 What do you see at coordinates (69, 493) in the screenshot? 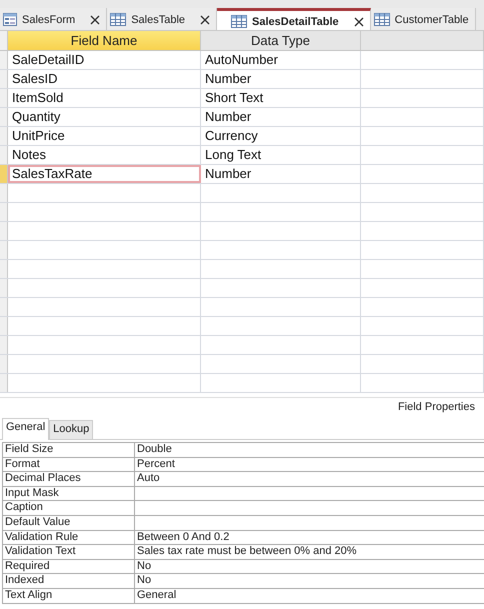
I see `property-name: Input Mask` at bounding box center [69, 493].